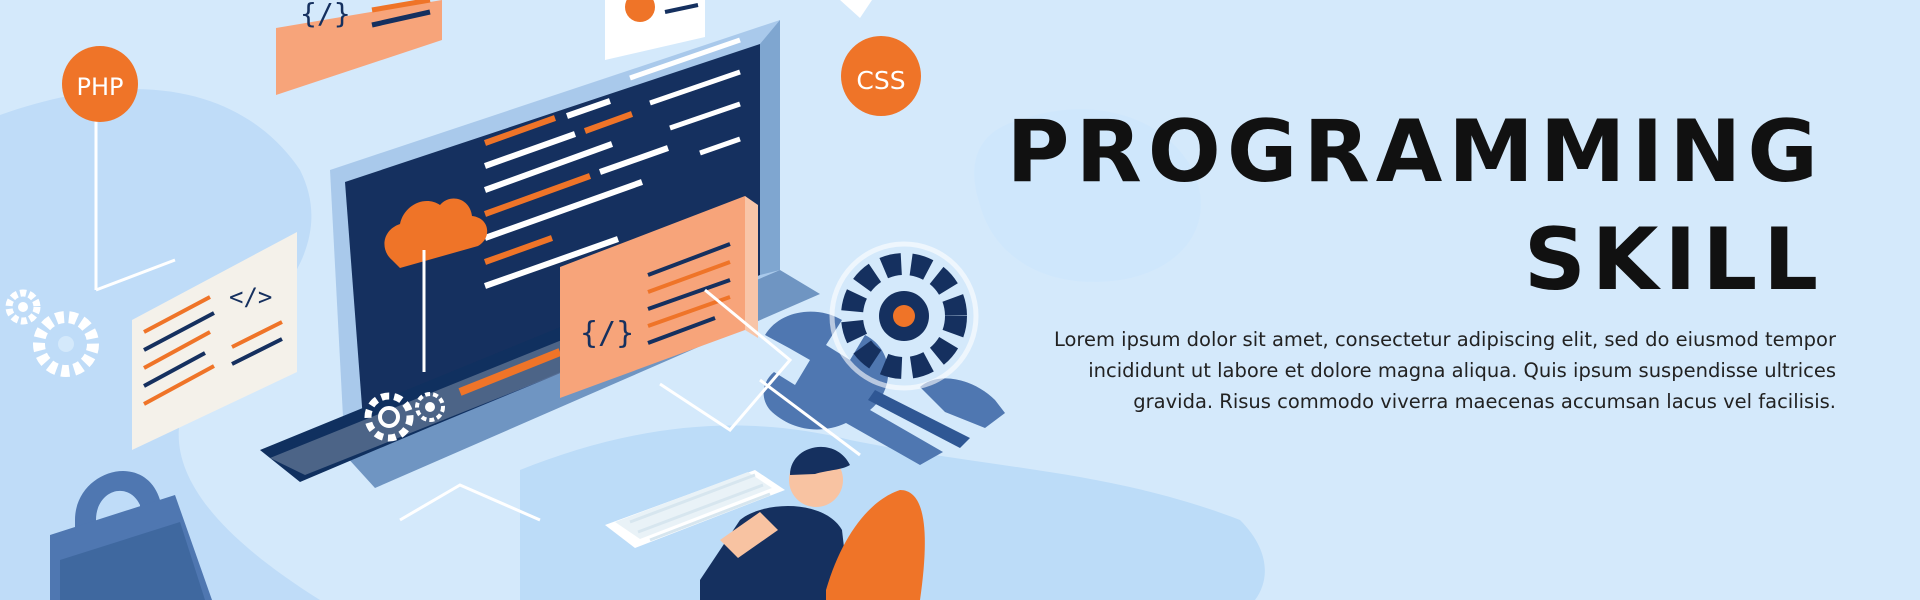 This screenshot has height=600, width=1920. I want to click on top-code-tag: {/}, so click(325, 15).